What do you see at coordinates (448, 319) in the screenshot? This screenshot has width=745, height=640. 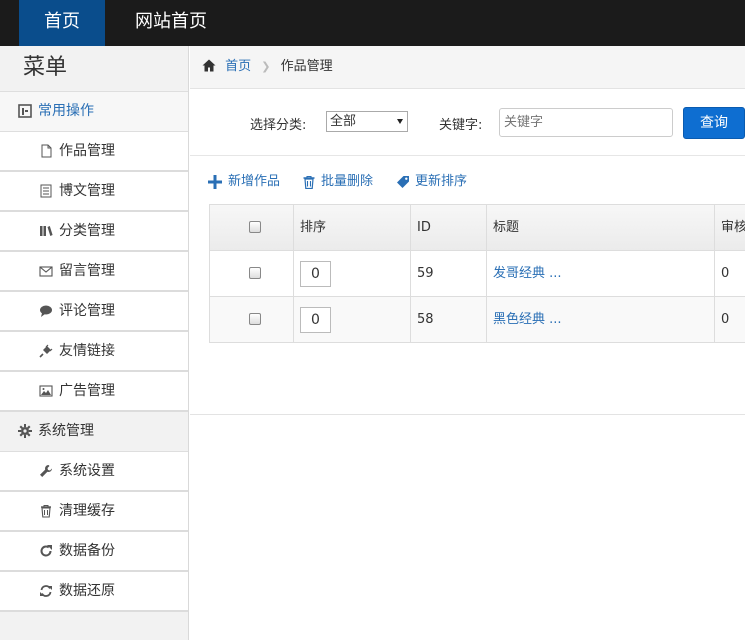 I see `id-cell: 58` at bounding box center [448, 319].